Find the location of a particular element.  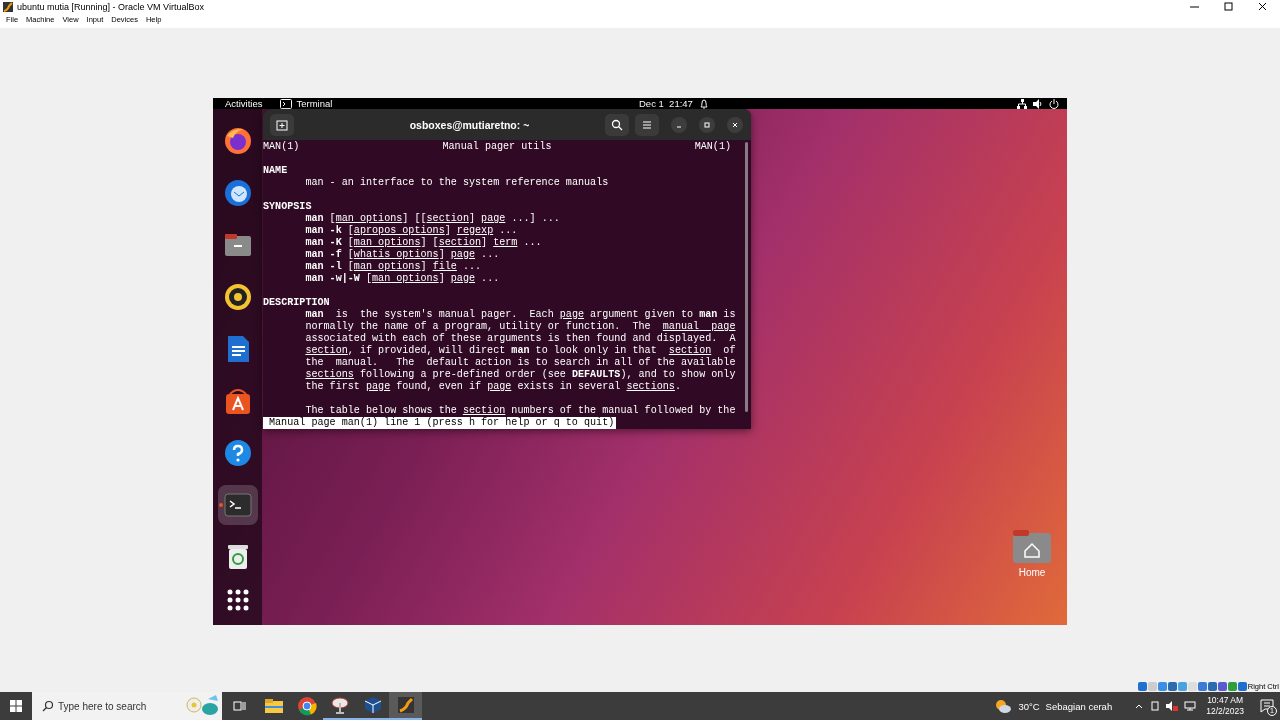

close-icon is located at coordinates (735, 124).